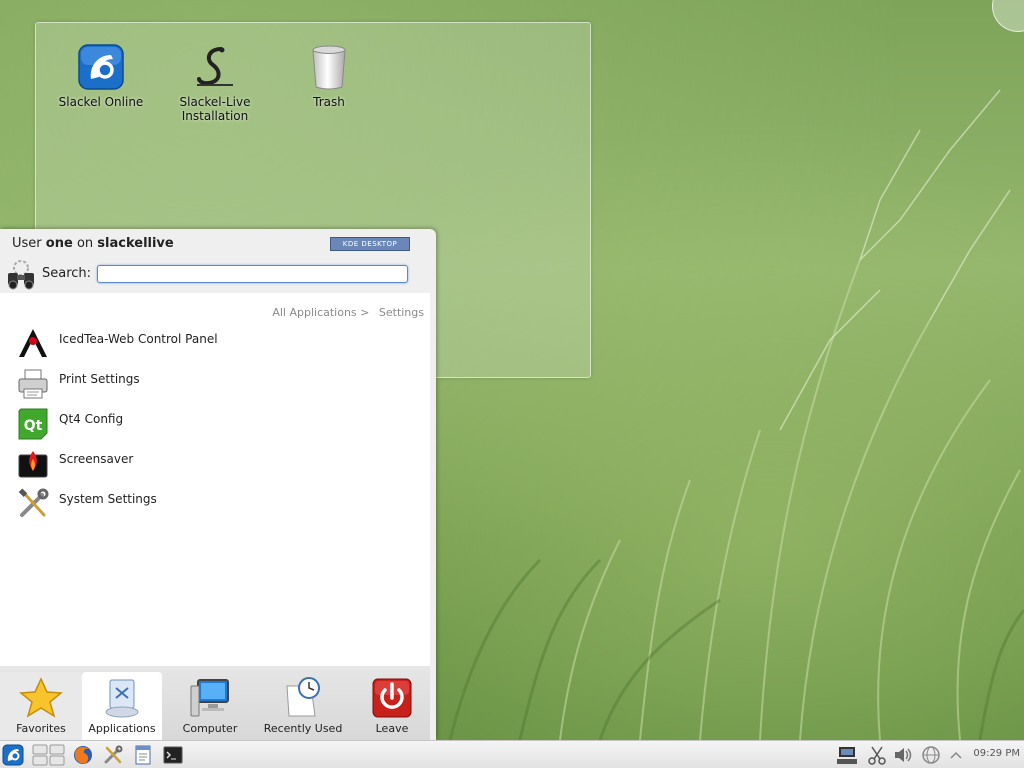 The width and height of the screenshot is (1024, 768). I want to click on desktop-icon-slackel-live-installation: Slackel-Live Installation, so click(215, 83).